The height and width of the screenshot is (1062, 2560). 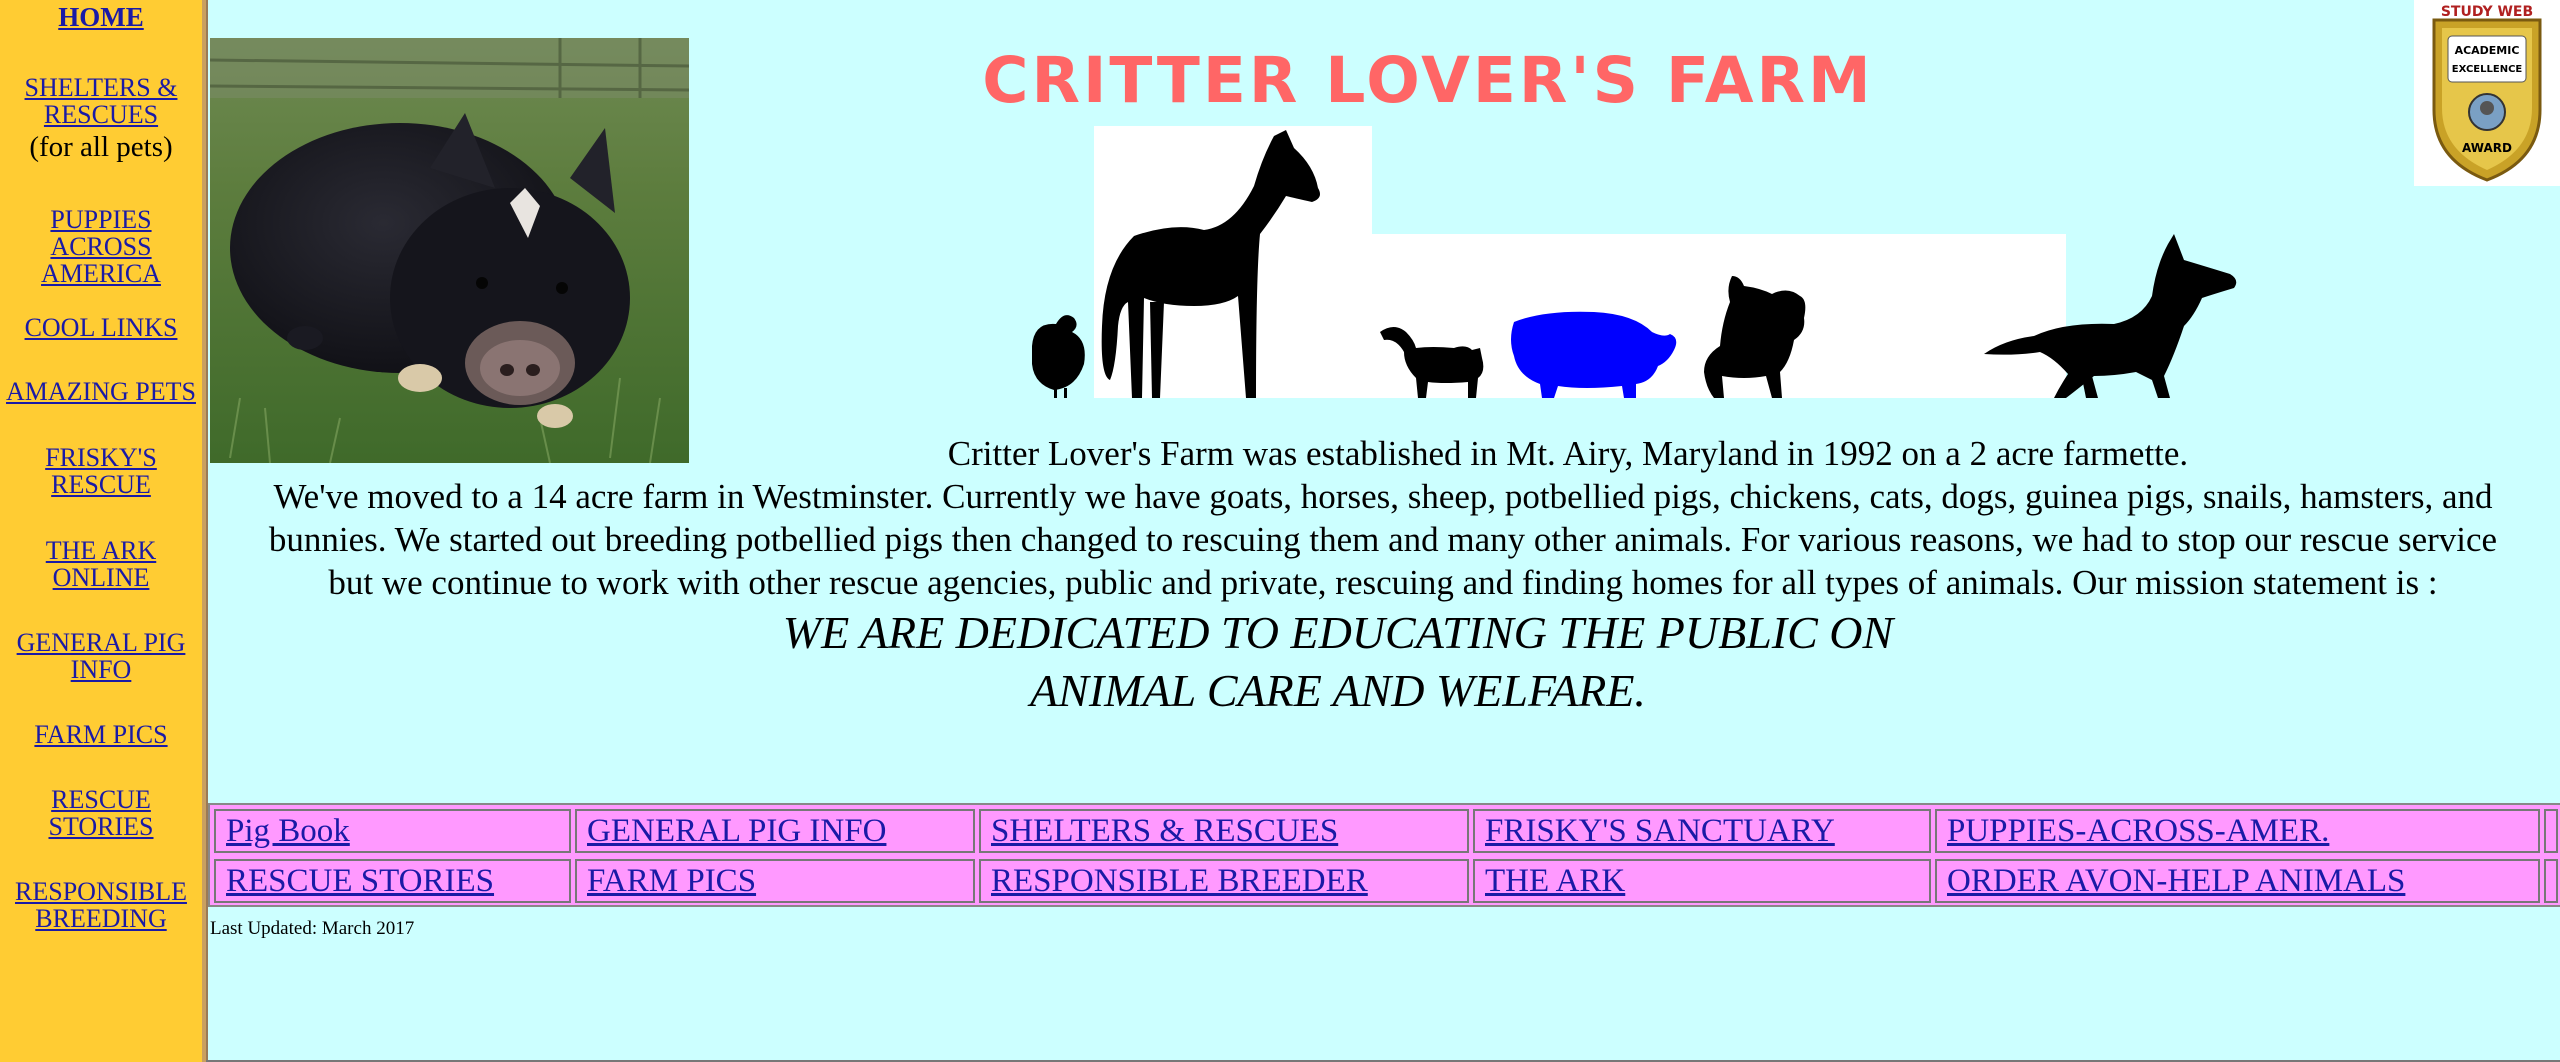 I want to click on nav-cell: THE ARK, so click(x=1702, y=881).